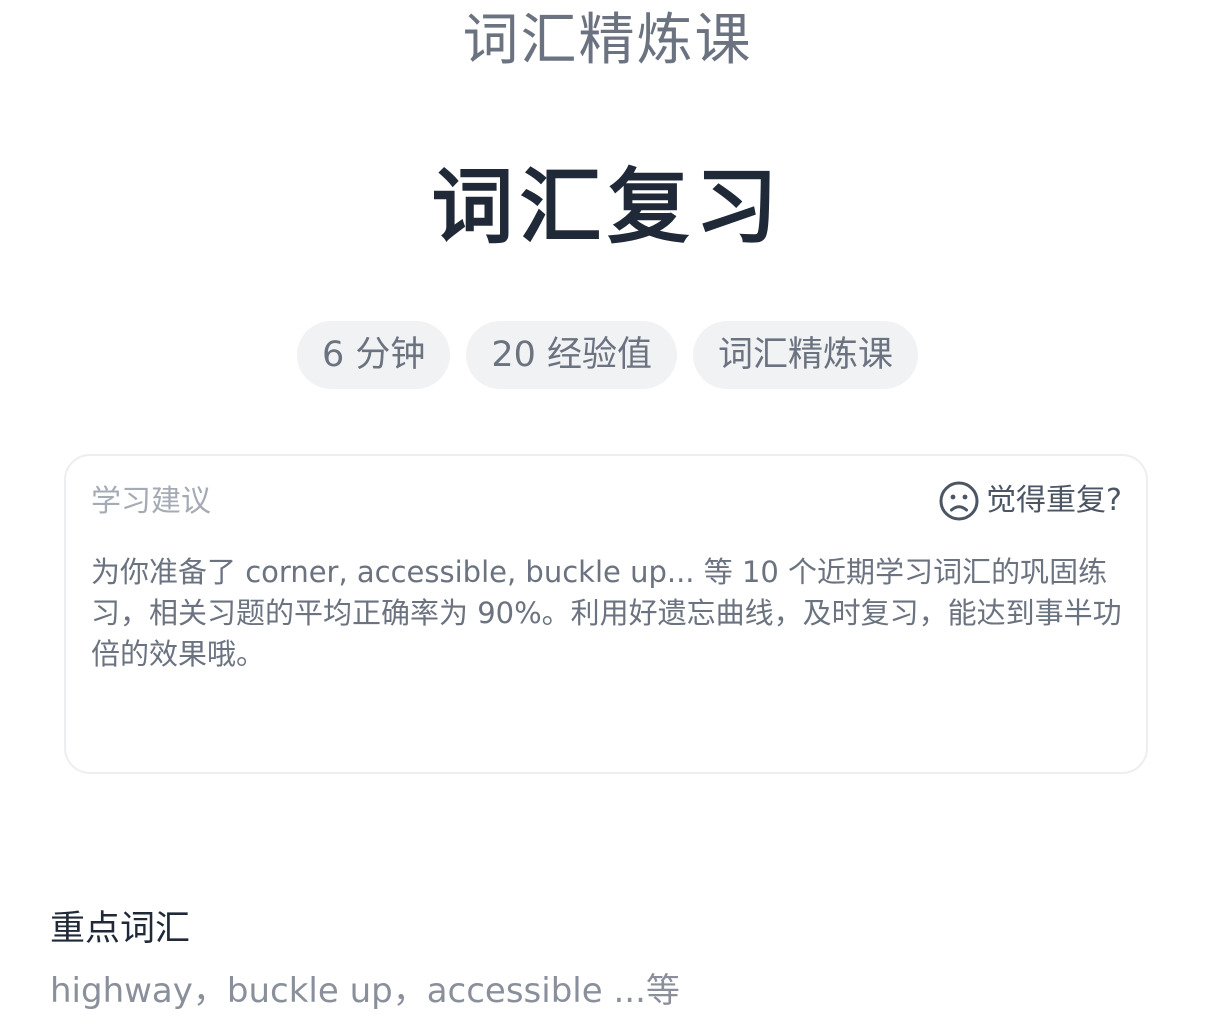 The height and width of the screenshot is (1023, 1215). What do you see at coordinates (959, 501) in the screenshot?
I see `sad-face-icon` at bounding box center [959, 501].